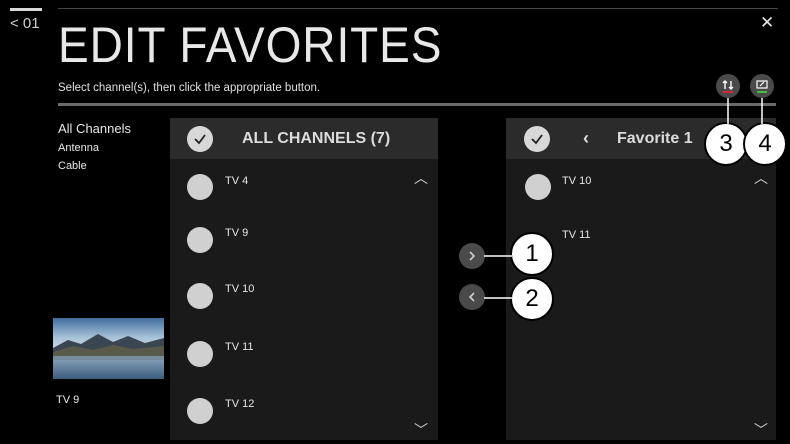 Image resolution: width=790 pixels, height=444 pixels. What do you see at coordinates (762, 111) in the screenshot?
I see `callout-4-pointer` at bounding box center [762, 111].